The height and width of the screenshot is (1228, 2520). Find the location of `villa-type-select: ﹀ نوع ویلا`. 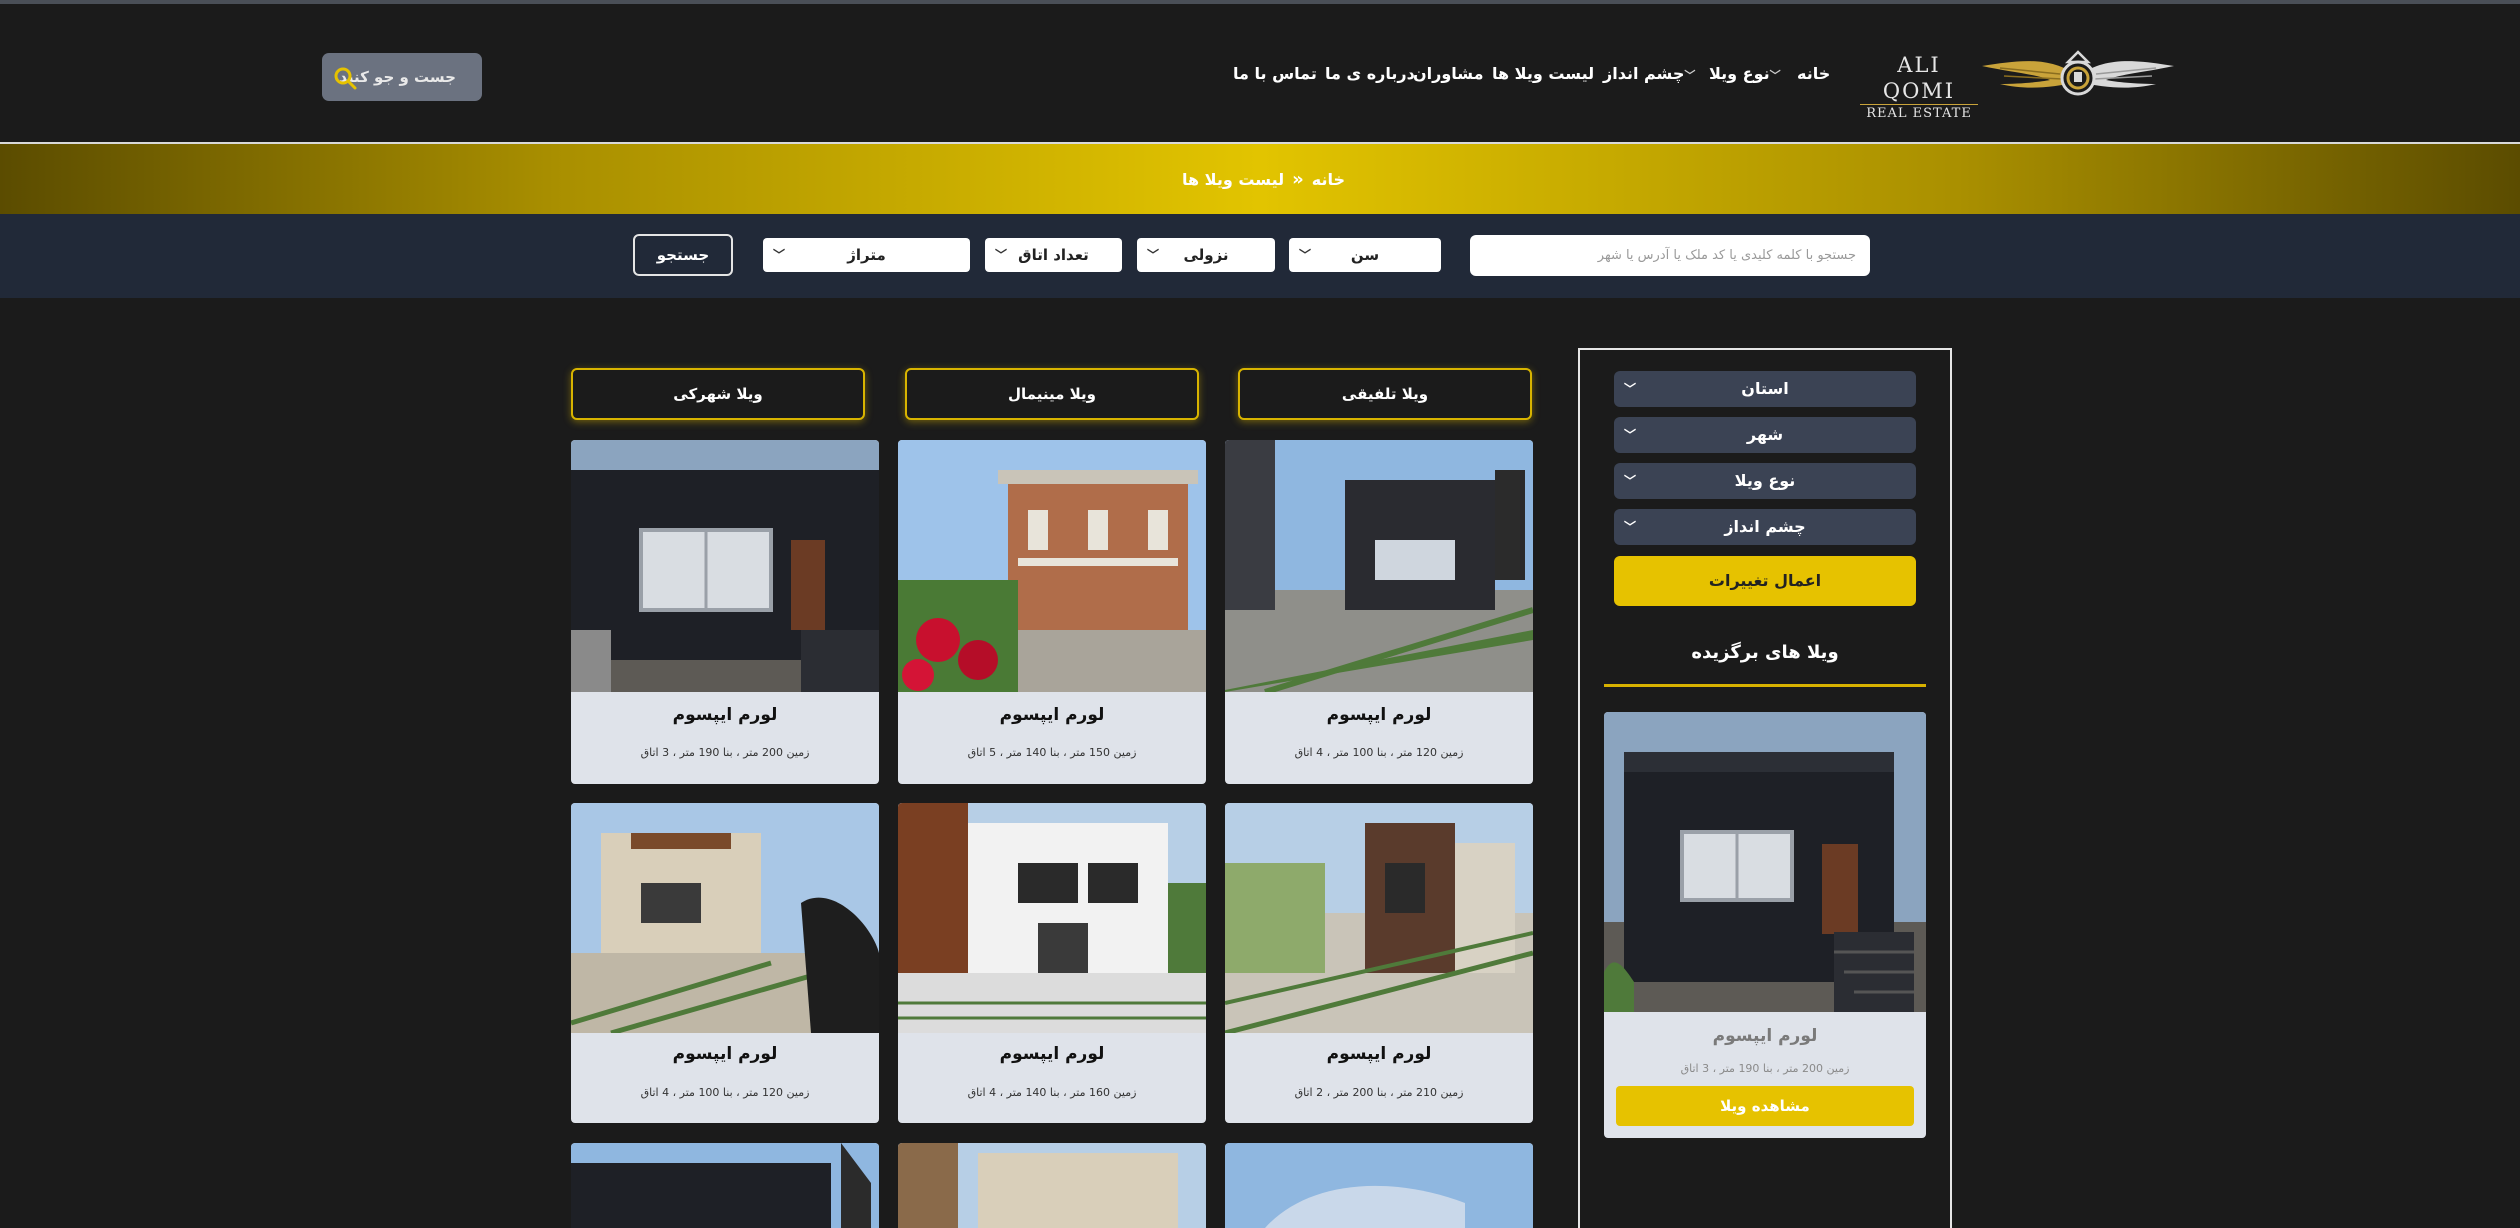

villa-type-select: ﹀ نوع ویلا is located at coordinates (1765, 481).